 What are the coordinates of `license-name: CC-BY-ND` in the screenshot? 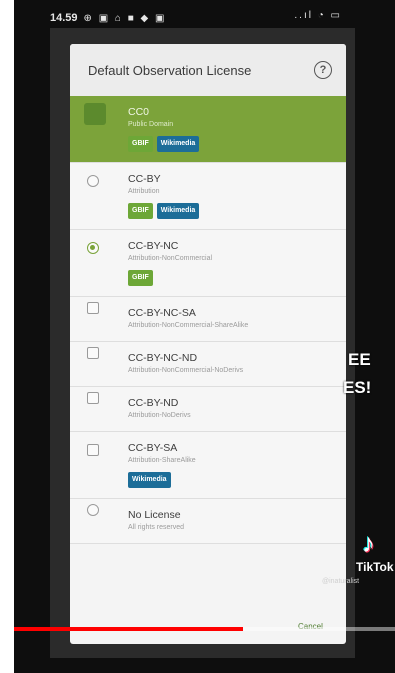 It's located at (153, 403).